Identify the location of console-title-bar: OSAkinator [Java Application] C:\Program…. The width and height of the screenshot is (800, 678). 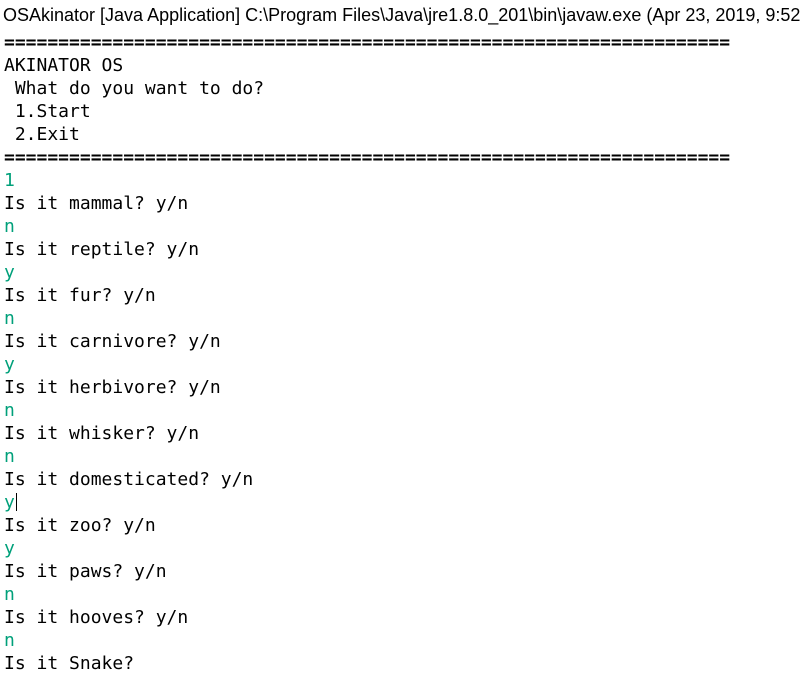
(401, 15).